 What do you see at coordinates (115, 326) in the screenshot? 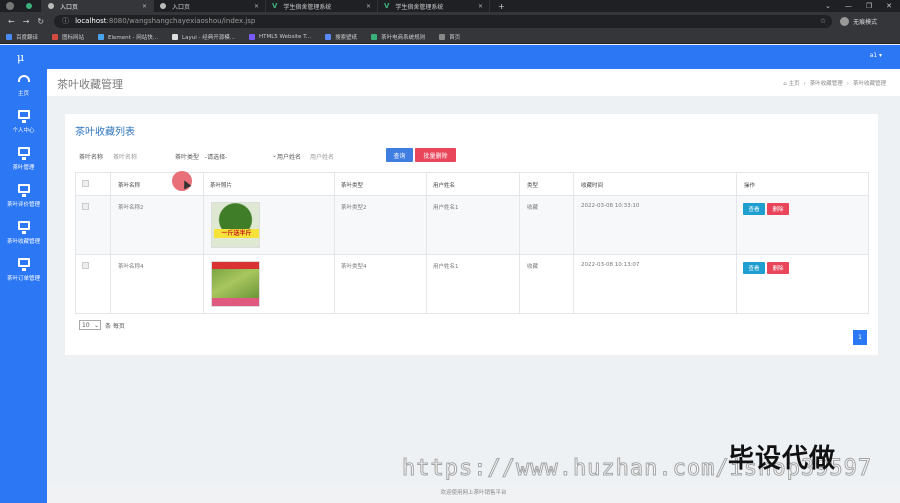
I see `page-size-label: 条 每页` at bounding box center [115, 326].